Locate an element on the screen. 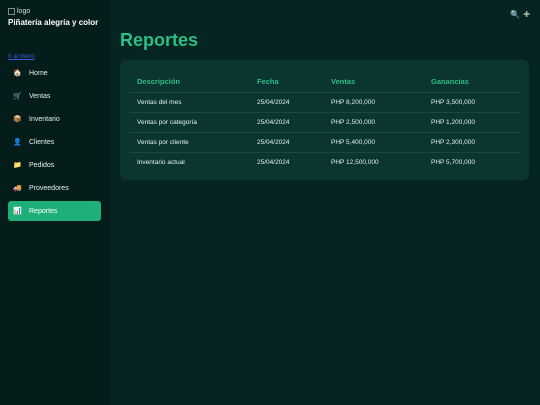 The image size is (540, 405). sidebar-item-pedidos: 📁 Pedidos is located at coordinates (54, 165).